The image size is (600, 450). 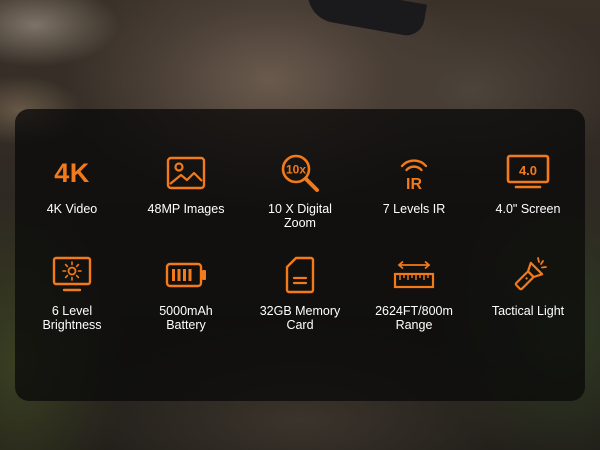 What do you see at coordinates (186, 173) in the screenshot?
I see `image-icon` at bounding box center [186, 173].